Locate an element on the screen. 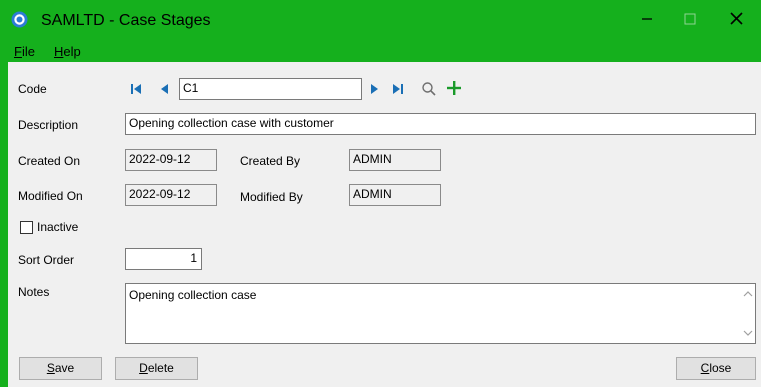 The height and width of the screenshot is (387, 761). save-mnemonic: S is located at coordinates (50, 368).